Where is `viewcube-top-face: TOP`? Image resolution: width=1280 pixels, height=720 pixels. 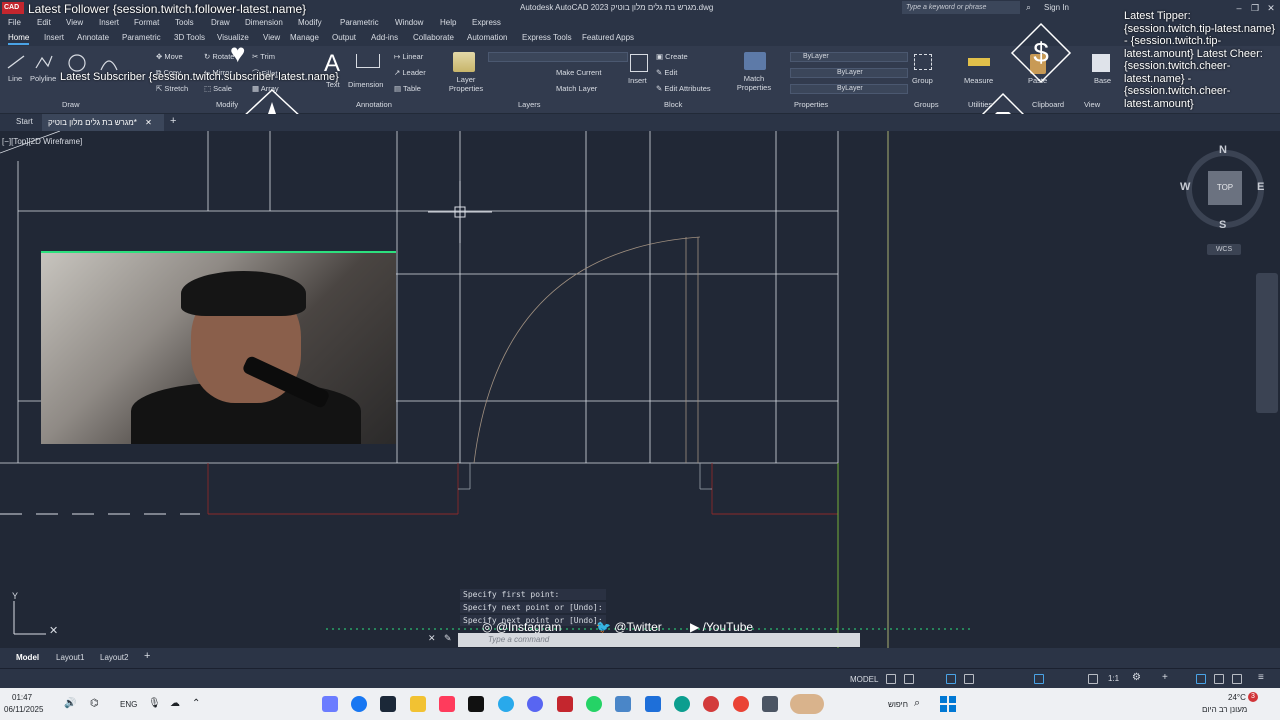
viewcube-top-face: TOP is located at coordinates (1225, 188).